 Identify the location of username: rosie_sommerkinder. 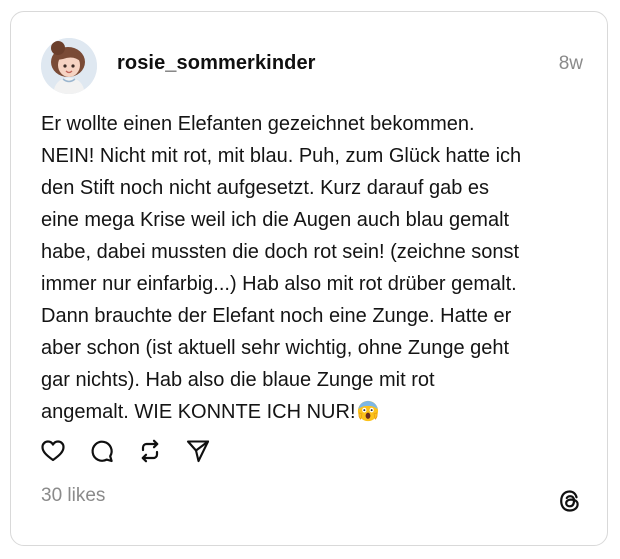
(216, 63).